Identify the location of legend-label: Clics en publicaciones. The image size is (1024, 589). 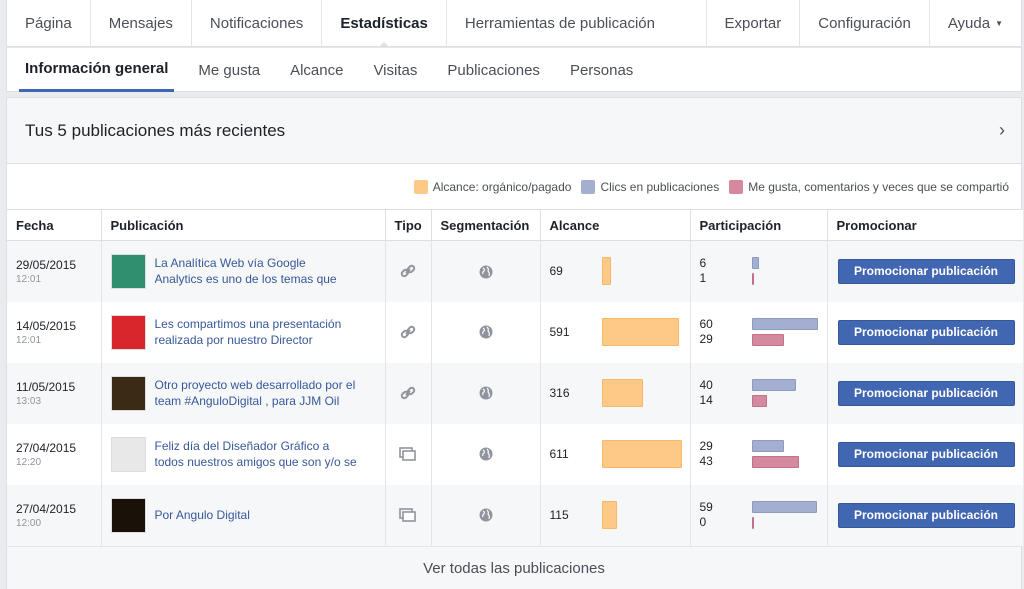
(660, 186).